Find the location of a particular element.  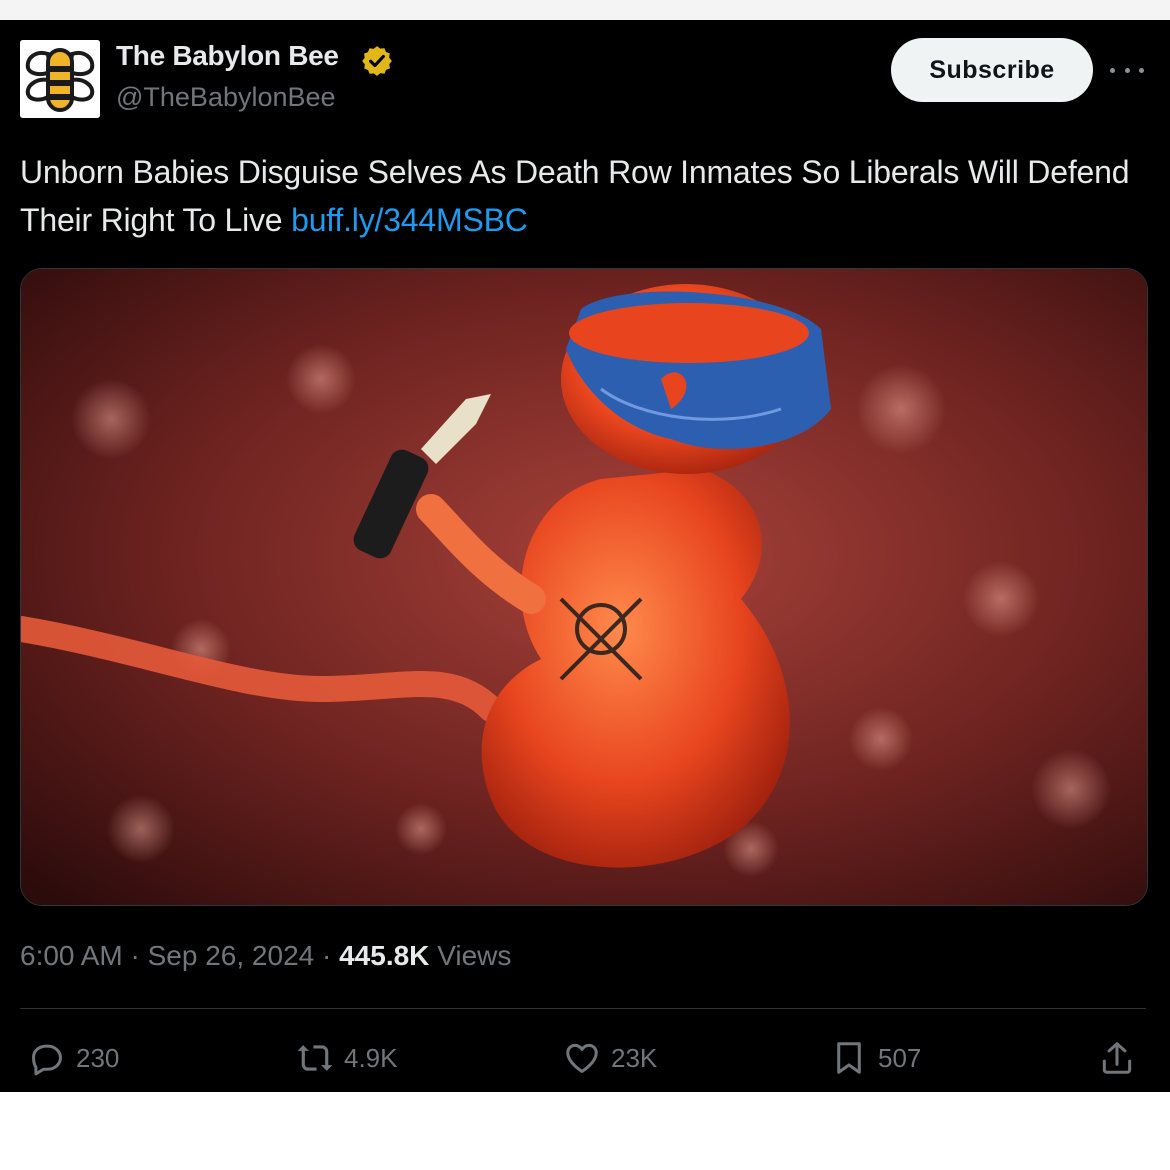

repost-button: 4.9K is located at coordinates (347, 1058).